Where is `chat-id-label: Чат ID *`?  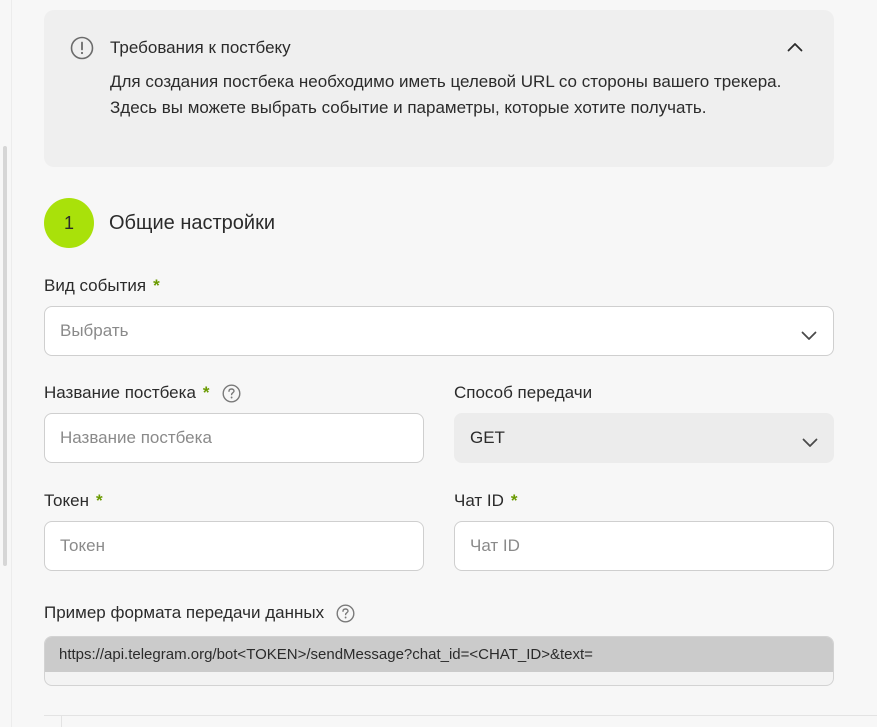 chat-id-label: Чат ID * is located at coordinates (486, 501).